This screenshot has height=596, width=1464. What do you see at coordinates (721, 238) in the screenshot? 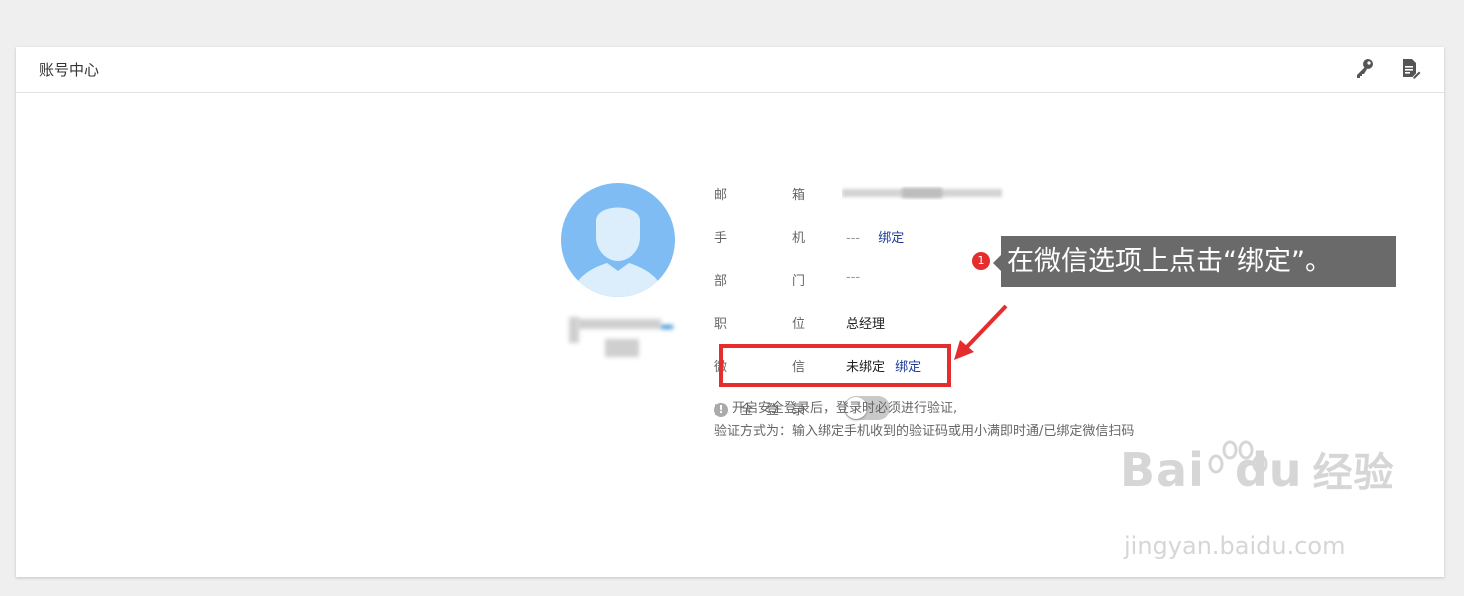
I see `label-char: 手` at bounding box center [721, 238].